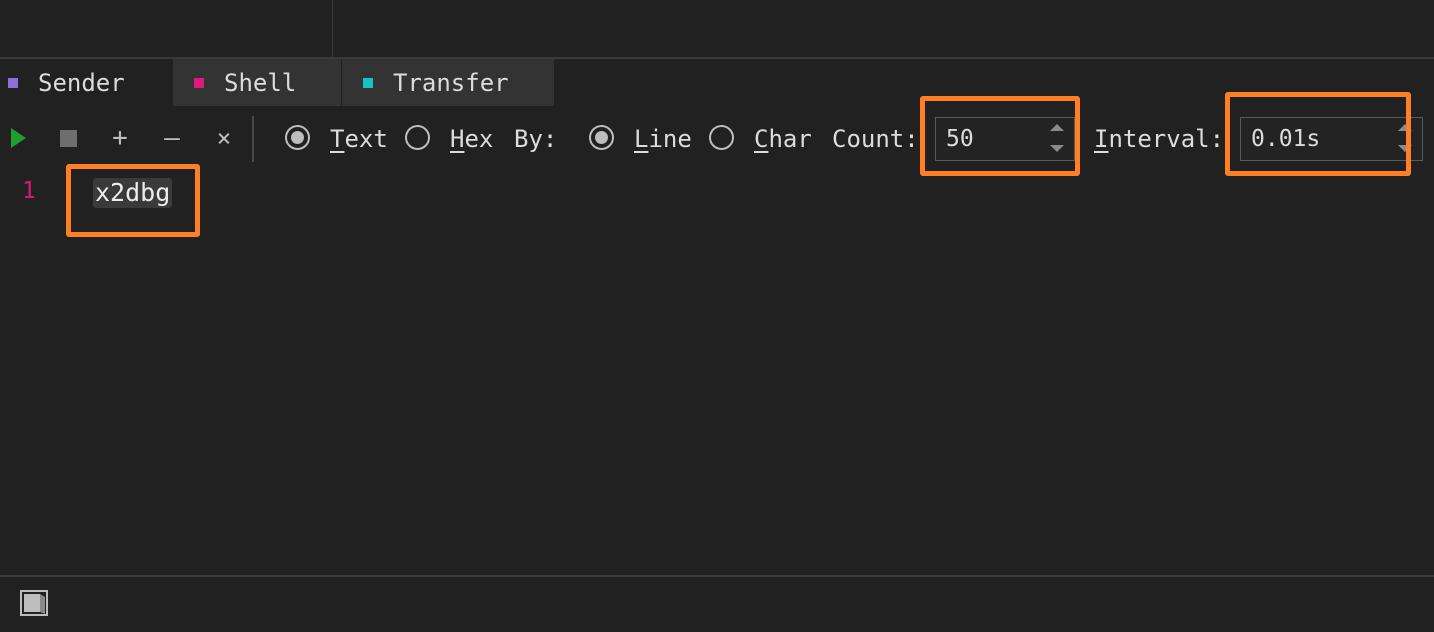  I want to click on shell-color-icon, so click(199, 82).